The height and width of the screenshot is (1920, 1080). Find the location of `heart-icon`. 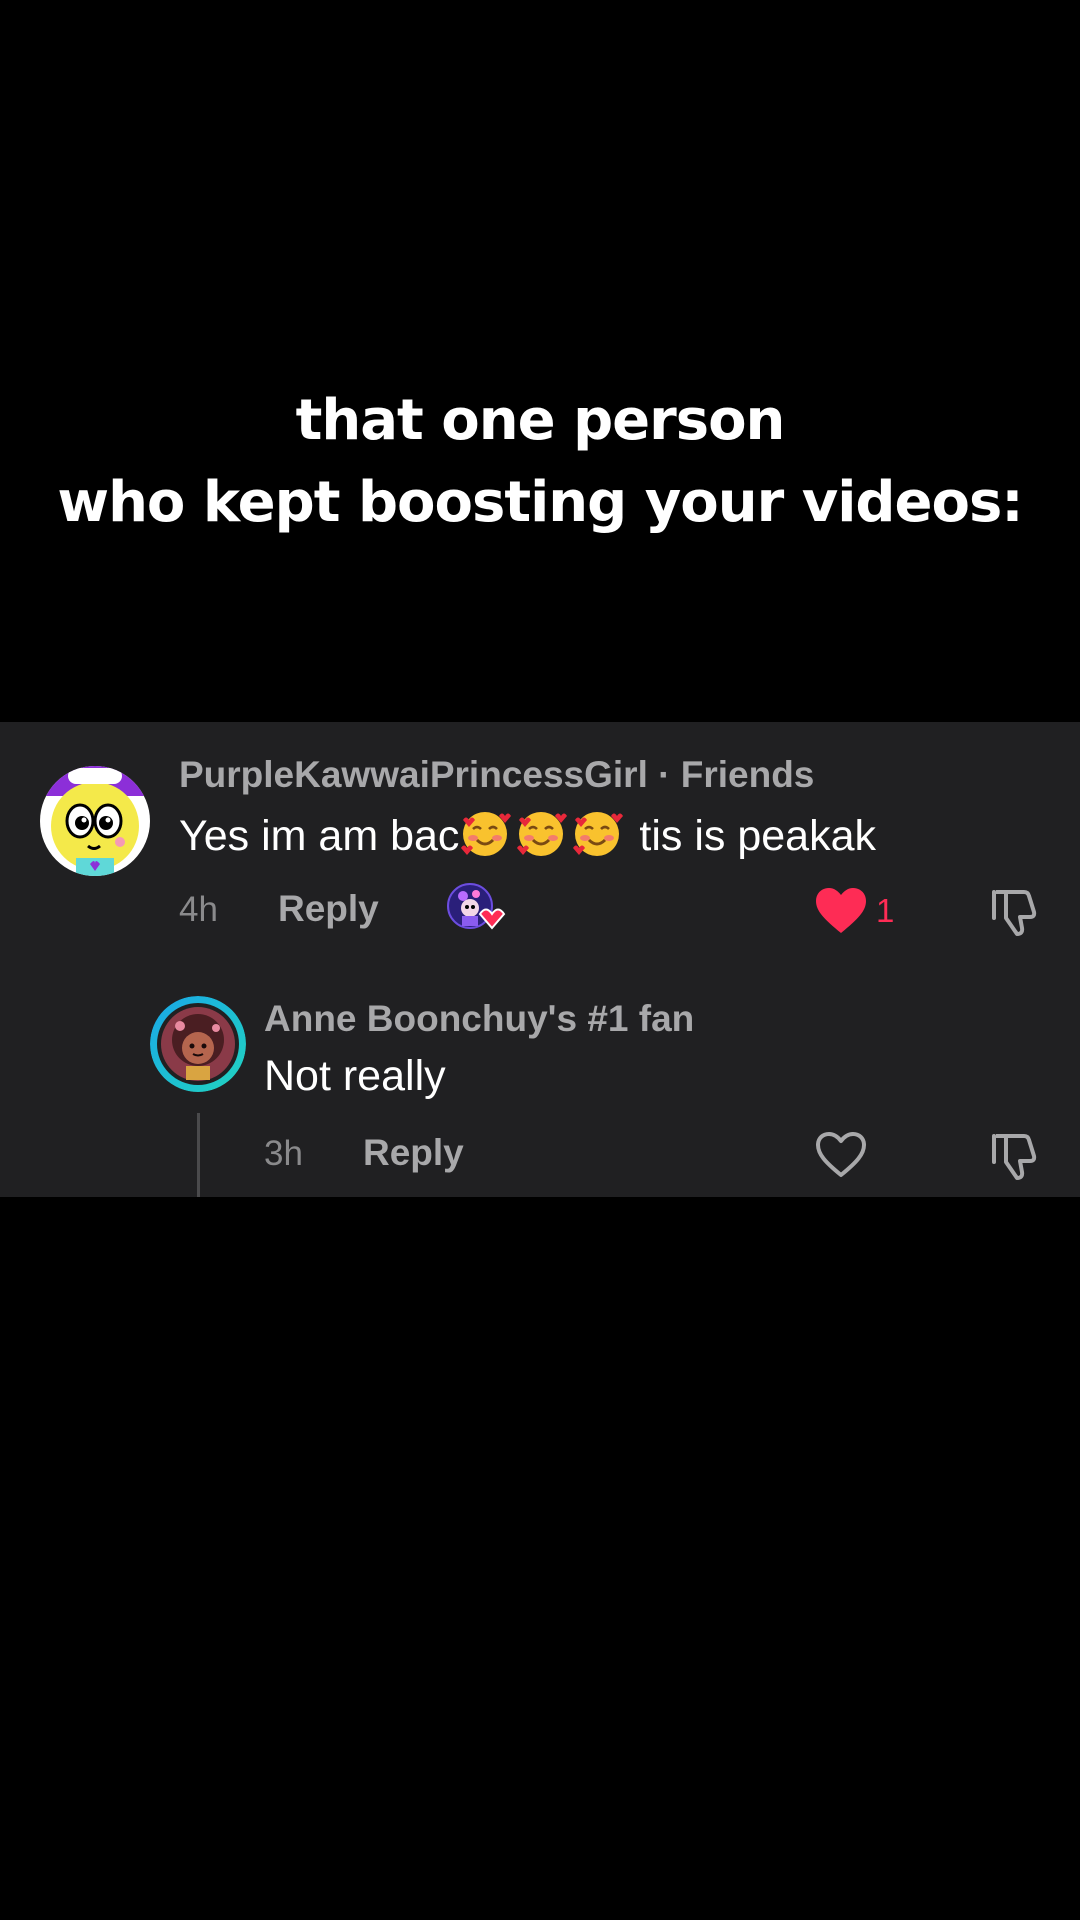

heart-icon is located at coordinates (841, 911).